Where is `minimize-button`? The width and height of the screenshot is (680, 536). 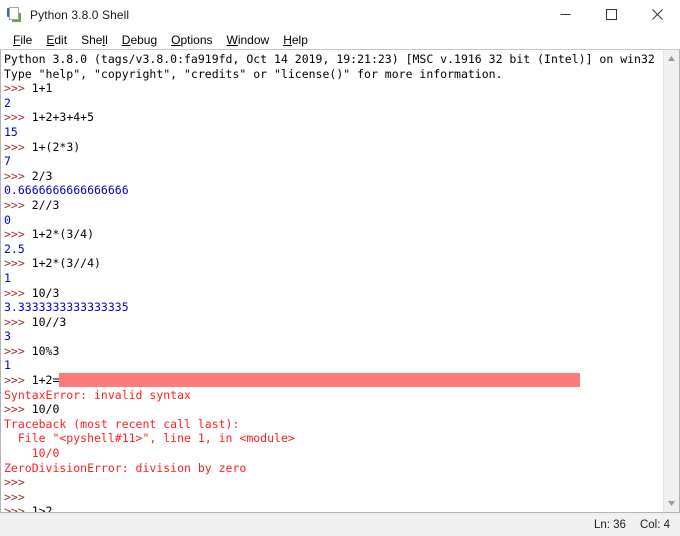
minimize-button is located at coordinates (565, 14).